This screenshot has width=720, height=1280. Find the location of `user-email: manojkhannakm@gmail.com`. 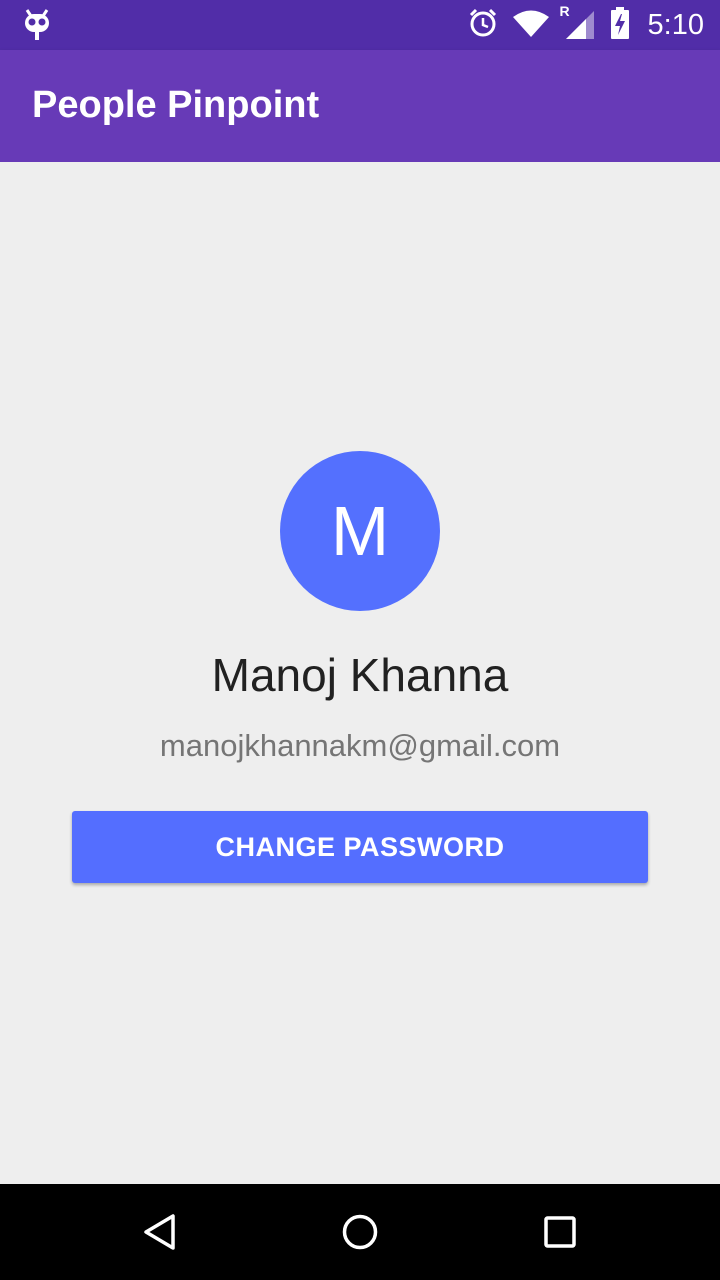

user-email: manojkhannakm@gmail.com is located at coordinates (360, 745).